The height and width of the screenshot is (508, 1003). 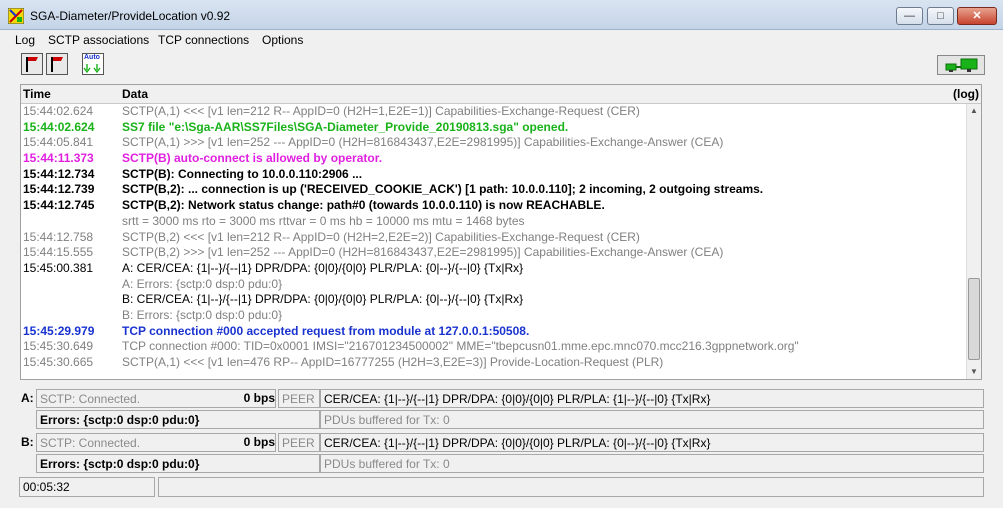 I want to click on column-header-time: Time, so click(x=37, y=94).